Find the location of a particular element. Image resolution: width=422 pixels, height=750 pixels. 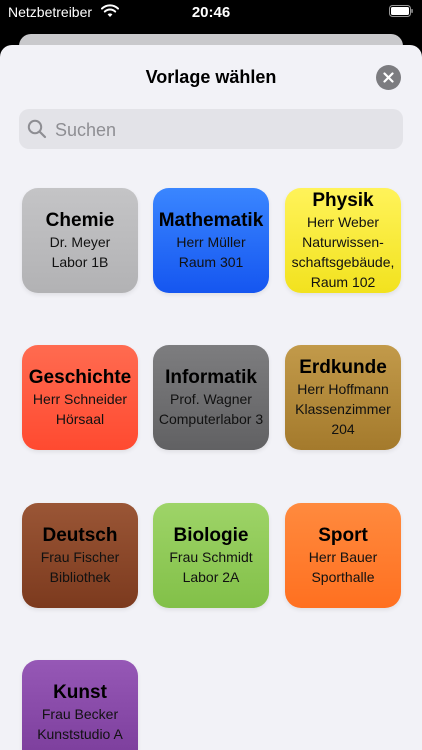

template-room: Sporthalle is located at coordinates (343, 576).